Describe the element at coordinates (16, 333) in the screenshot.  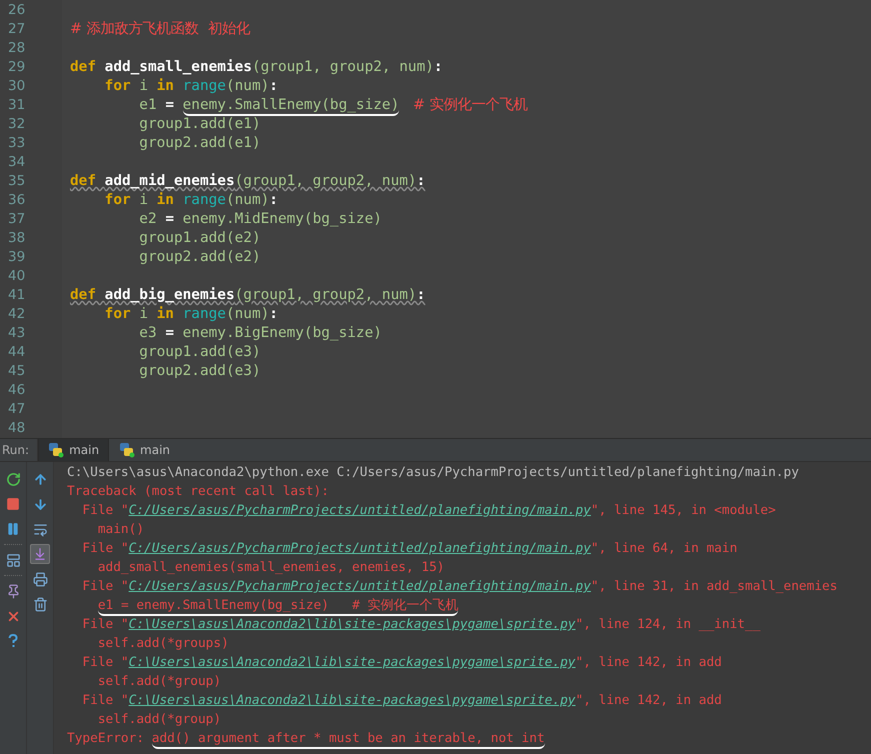
I see `line-number: 43` at that location.